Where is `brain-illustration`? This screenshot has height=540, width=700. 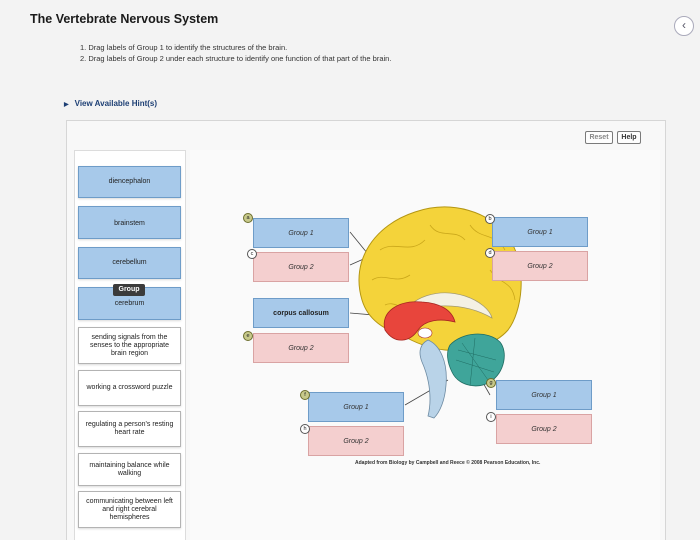
brain-illustration is located at coordinates (435, 312).